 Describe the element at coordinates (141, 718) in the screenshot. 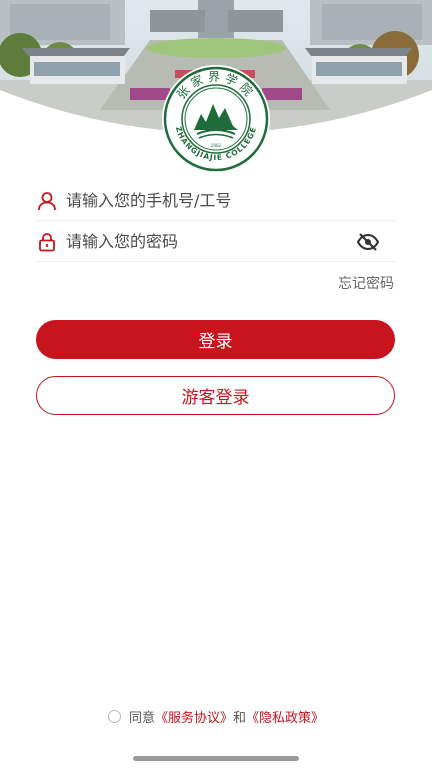

I see `agree-prefix: 同意` at that location.